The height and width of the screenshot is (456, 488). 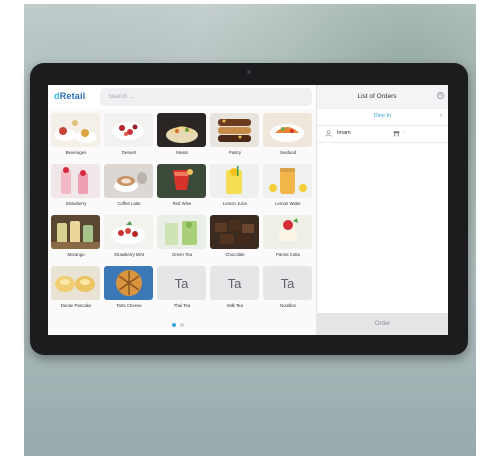 What do you see at coordinates (75, 283) in the screenshot?
I see `pancake-image` at bounding box center [75, 283].